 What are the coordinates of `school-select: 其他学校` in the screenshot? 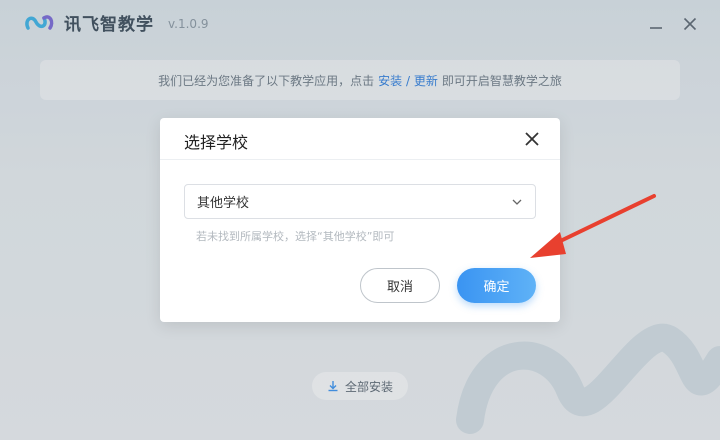 It's located at (360, 201).